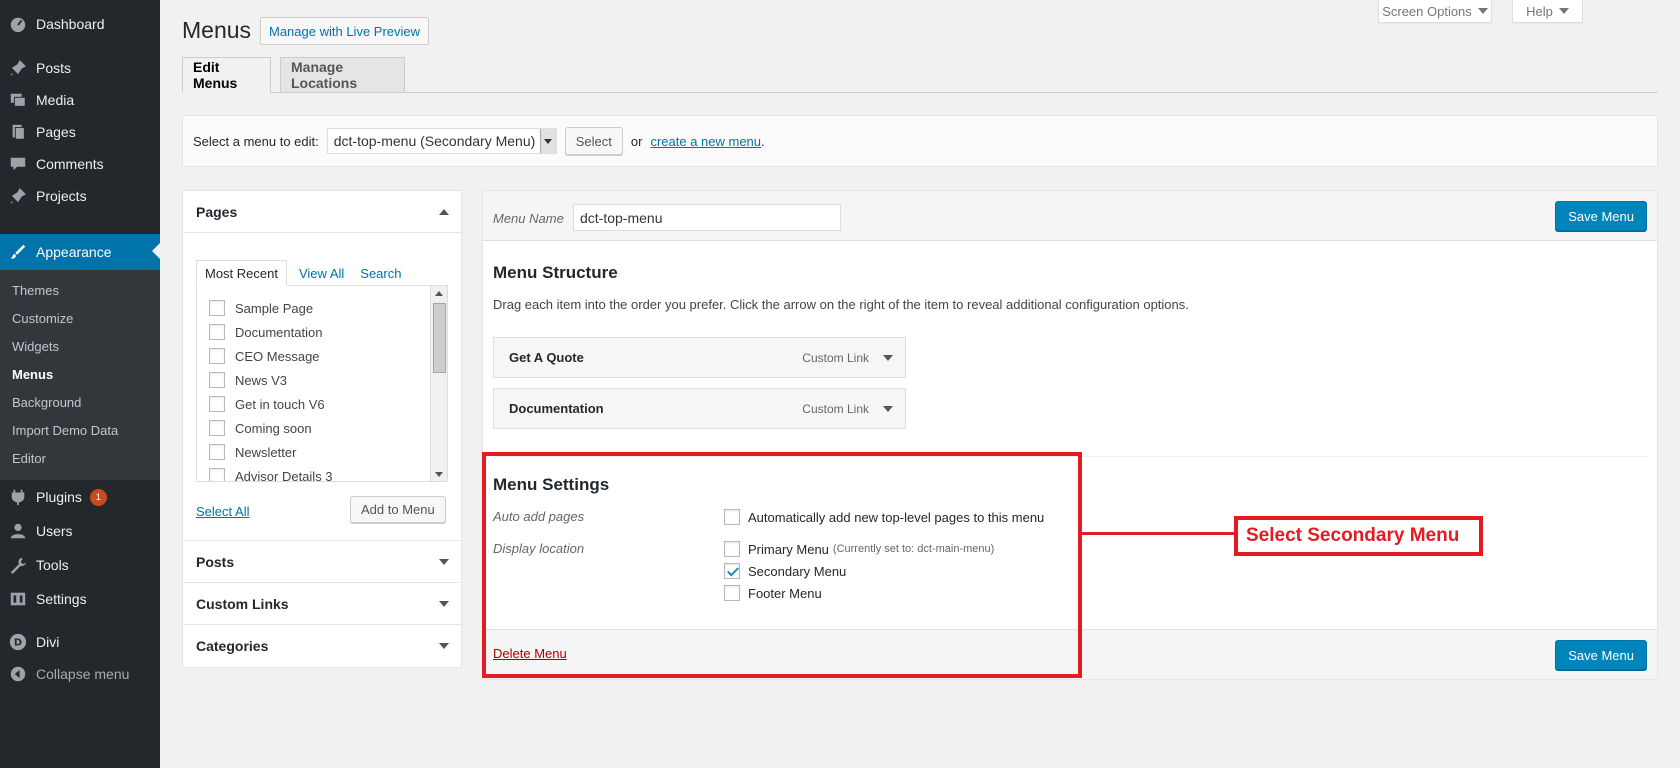 The width and height of the screenshot is (1680, 768). What do you see at coordinates (273, 428) in the screenshot?
I see `page-label: Coming soon` at bounding box center [273, 428].